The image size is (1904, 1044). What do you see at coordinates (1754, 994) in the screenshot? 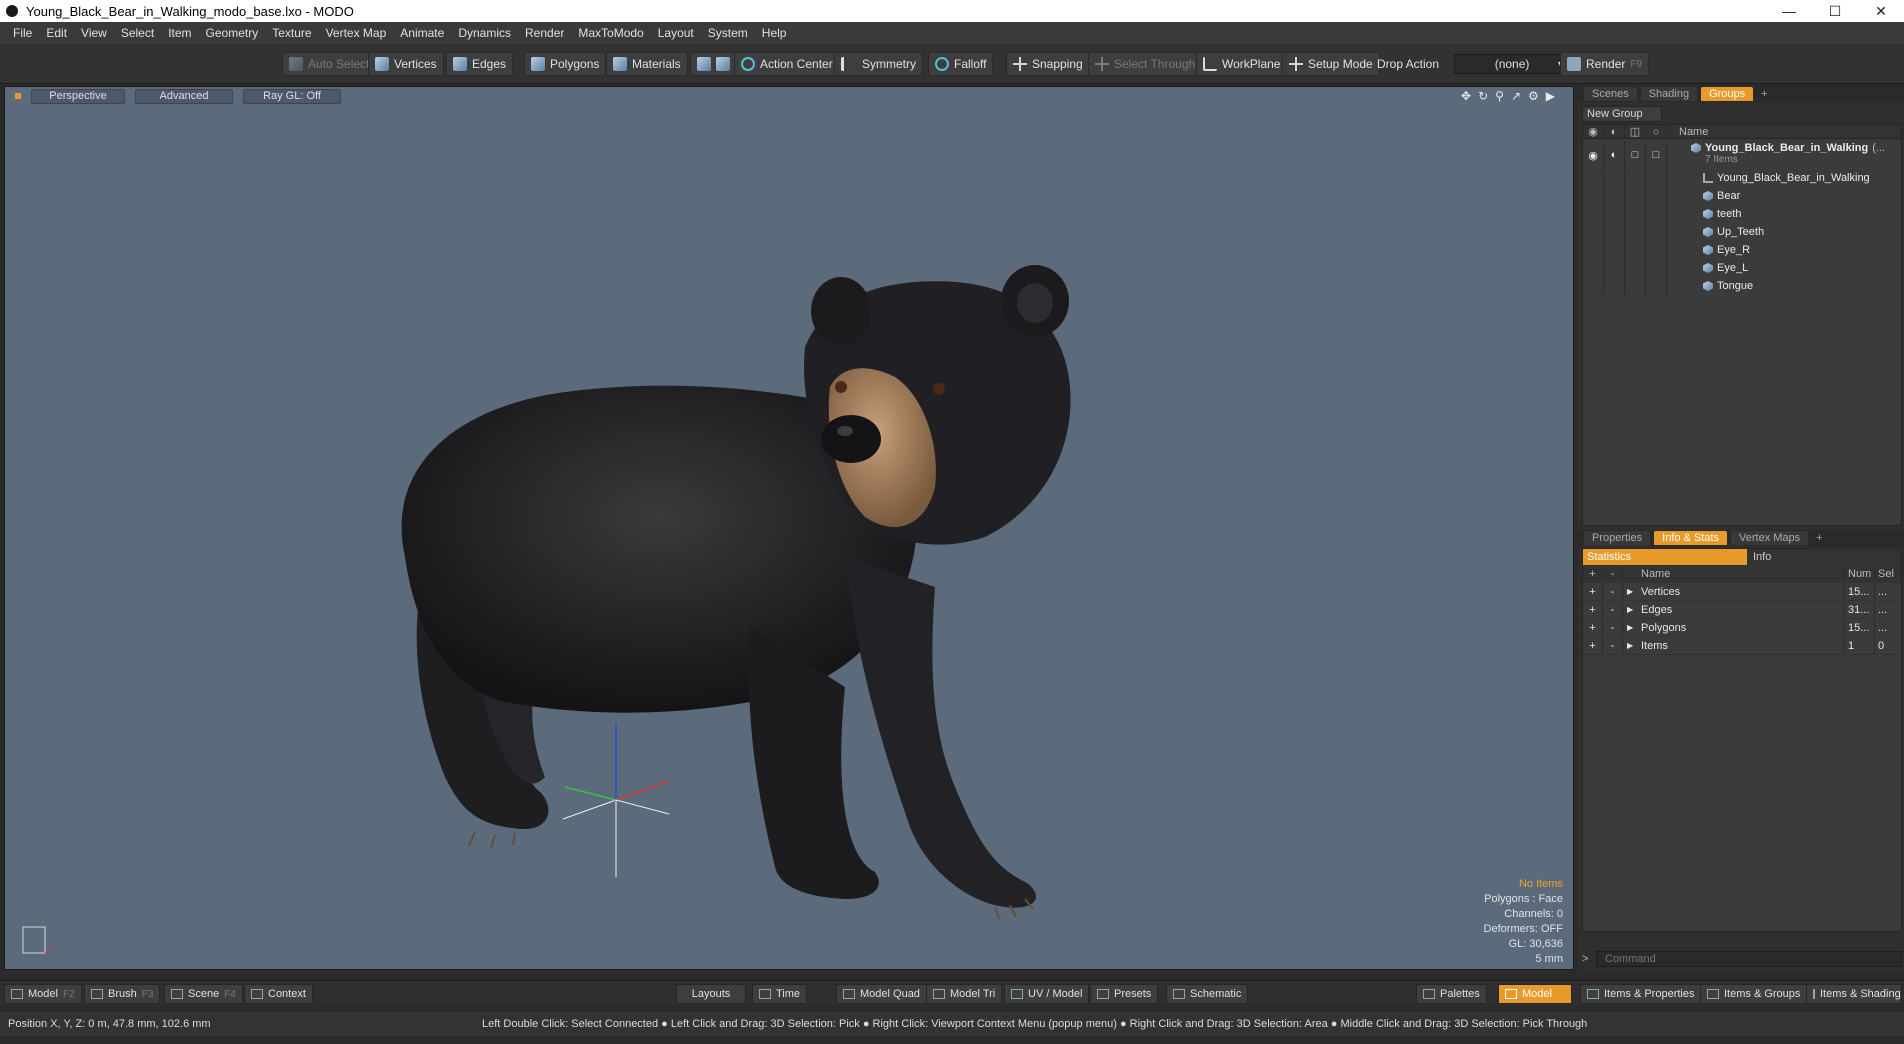
I see `items-groups-button: Items & Groups` at bounding box center [1754, 994].